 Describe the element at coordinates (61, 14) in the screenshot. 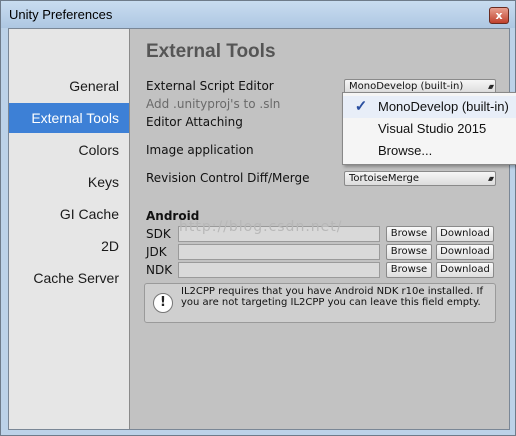

I see `window-title: Unity Preferences` at that location.